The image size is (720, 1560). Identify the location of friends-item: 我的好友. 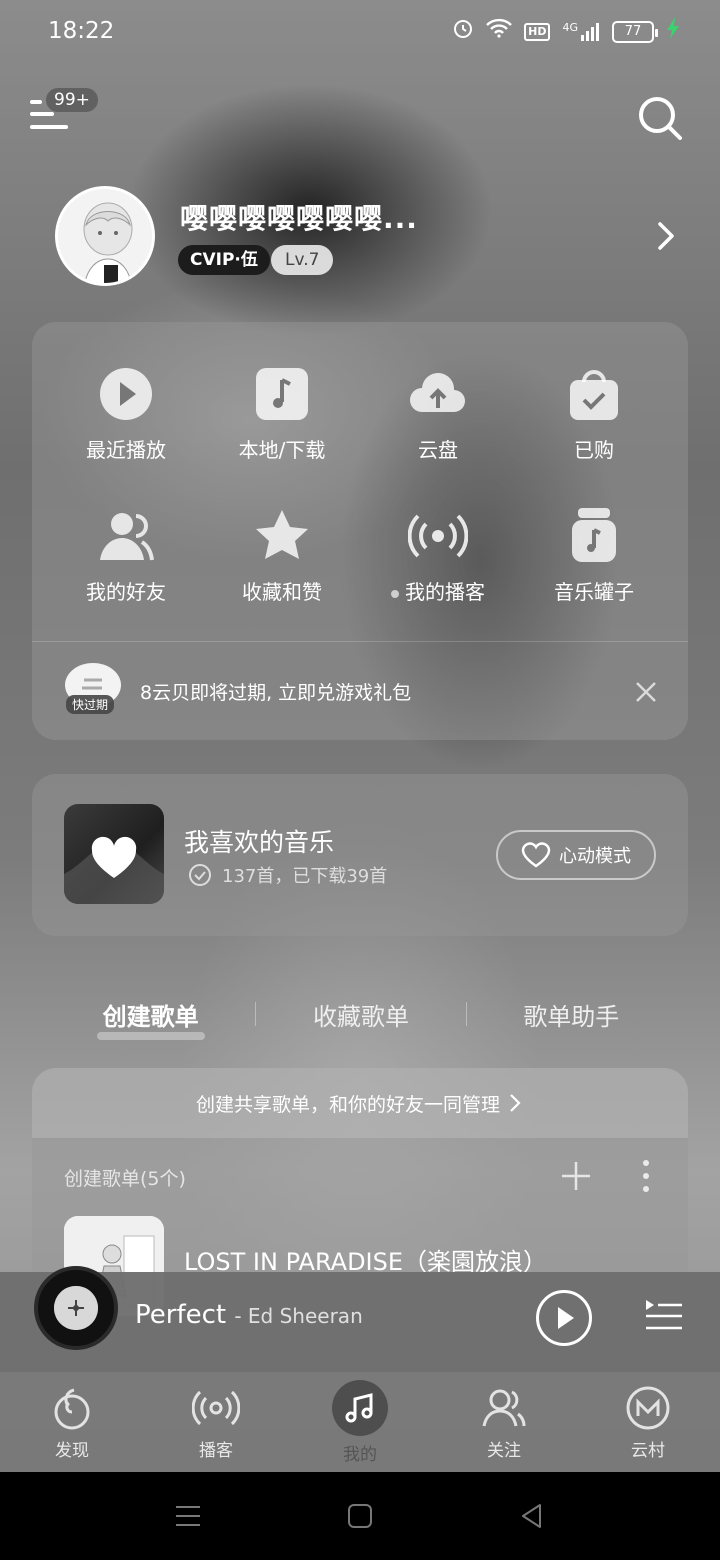
(126, 555).